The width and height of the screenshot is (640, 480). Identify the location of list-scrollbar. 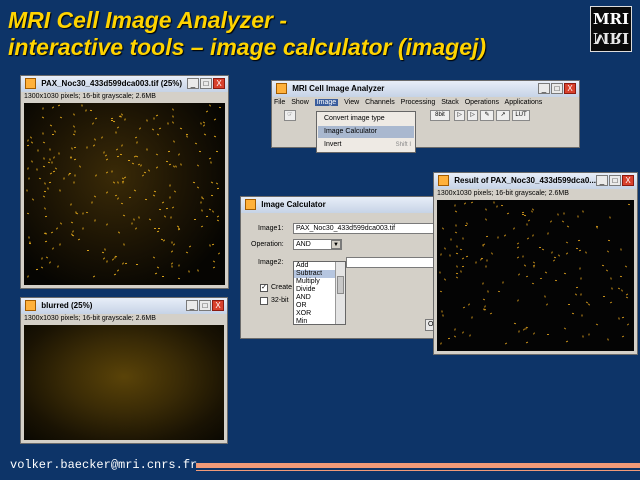
(340, 293).